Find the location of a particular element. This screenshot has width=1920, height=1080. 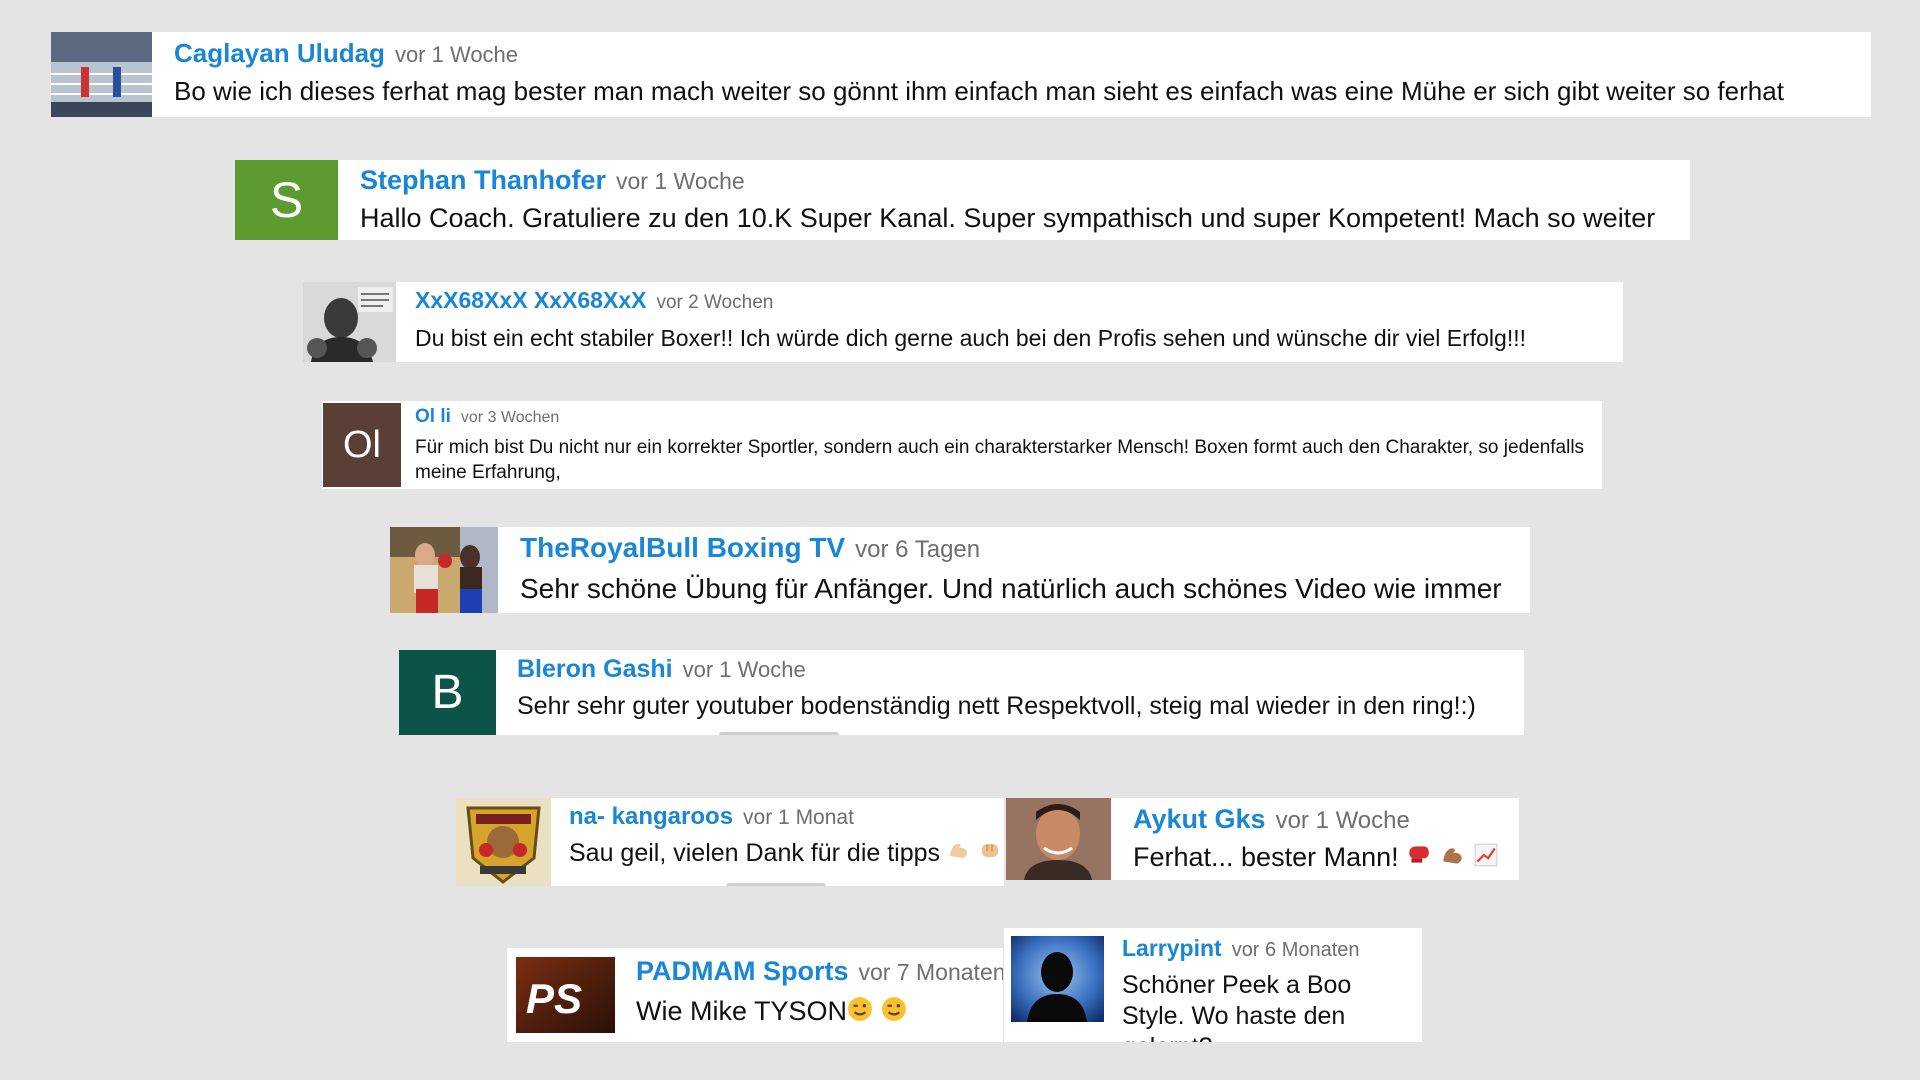

comment-text: Ferhat... bester Mann! is located at coordinates (1266, 857).